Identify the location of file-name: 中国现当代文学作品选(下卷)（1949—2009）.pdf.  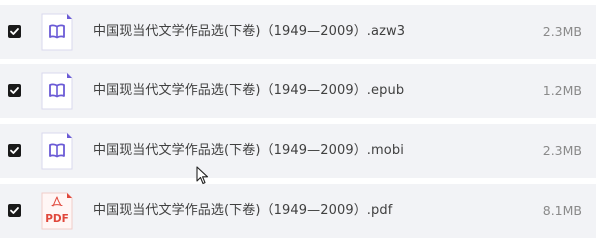
(243, 210).